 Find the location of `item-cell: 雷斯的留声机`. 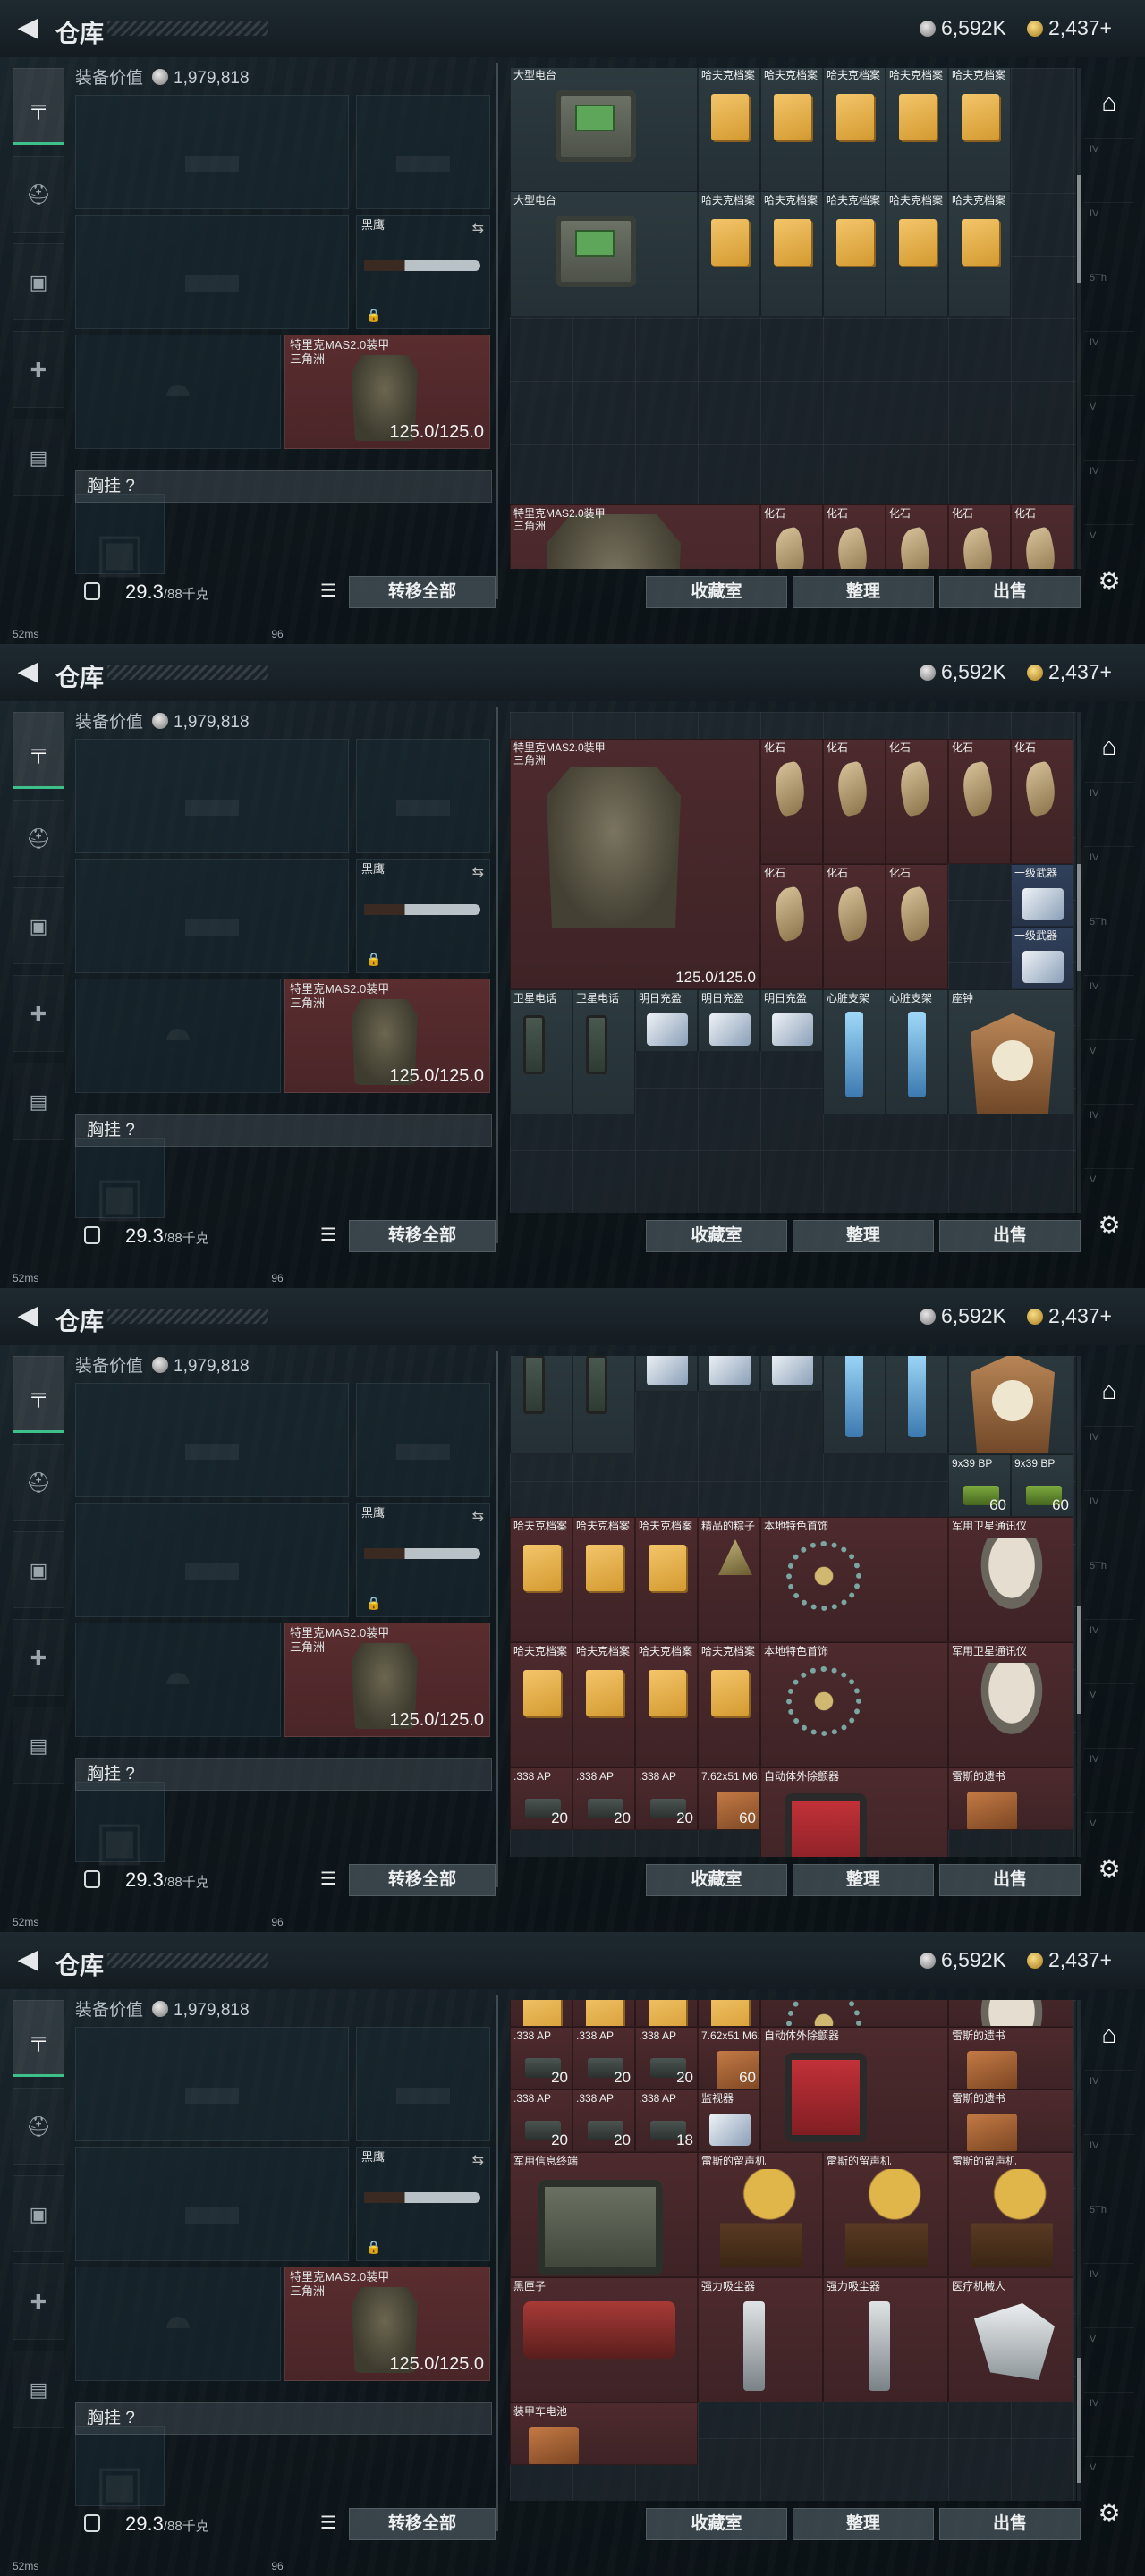

item-cell: 雷斯的留声机 is located at coordinates (1010, 2214).